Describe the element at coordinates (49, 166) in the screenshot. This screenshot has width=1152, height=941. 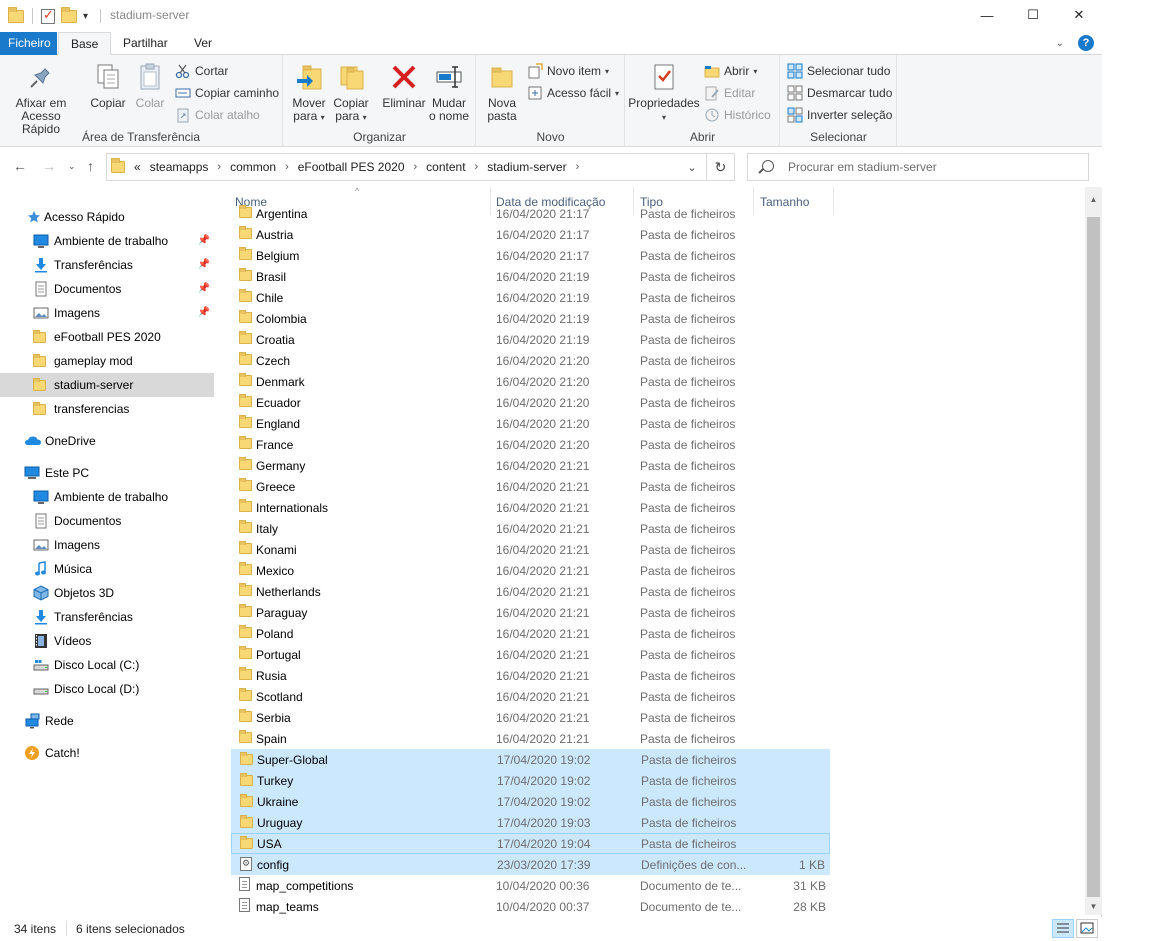
I see `forward-arrow-icon: →` at that location.